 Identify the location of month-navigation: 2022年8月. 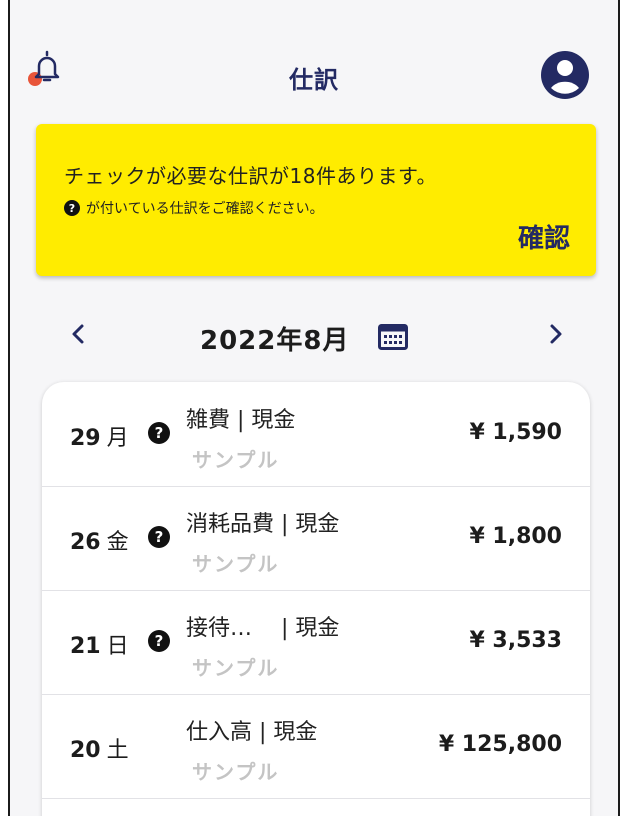
(314, 336).